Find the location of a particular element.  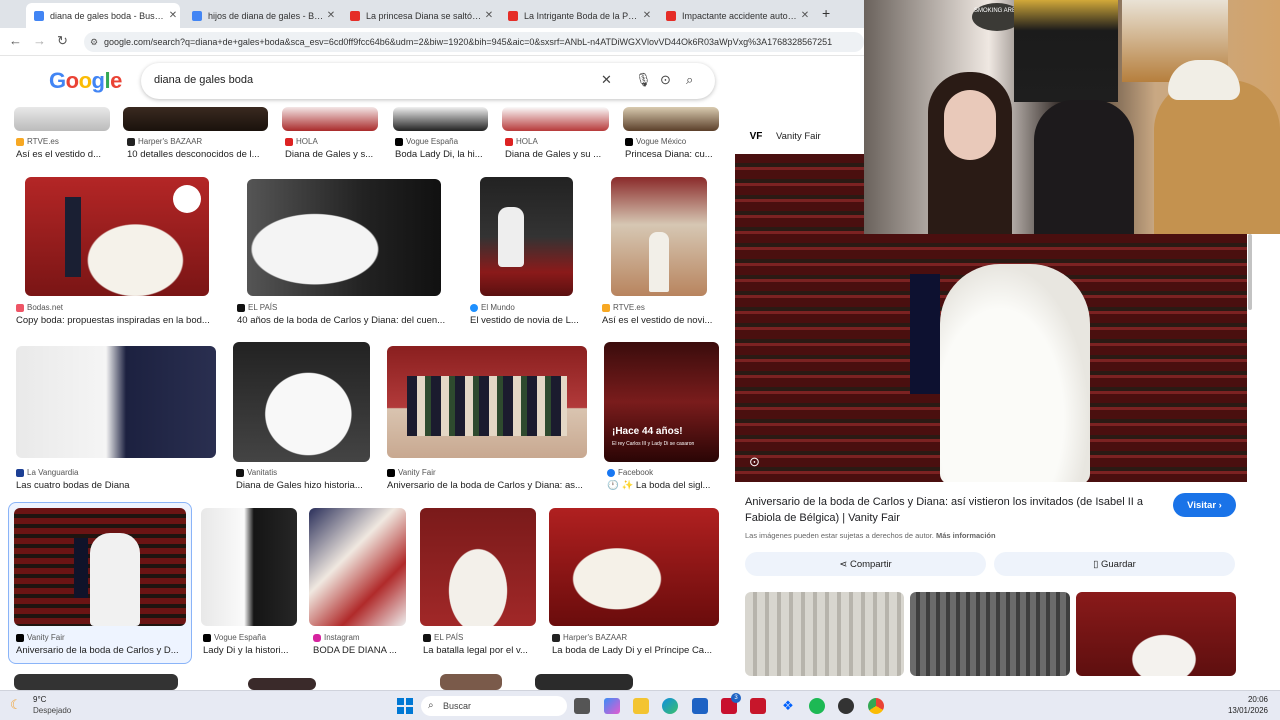

tab-google-search-diana: diana de gales boda - Buscar c ✕ is located at coordinates (103, 15).